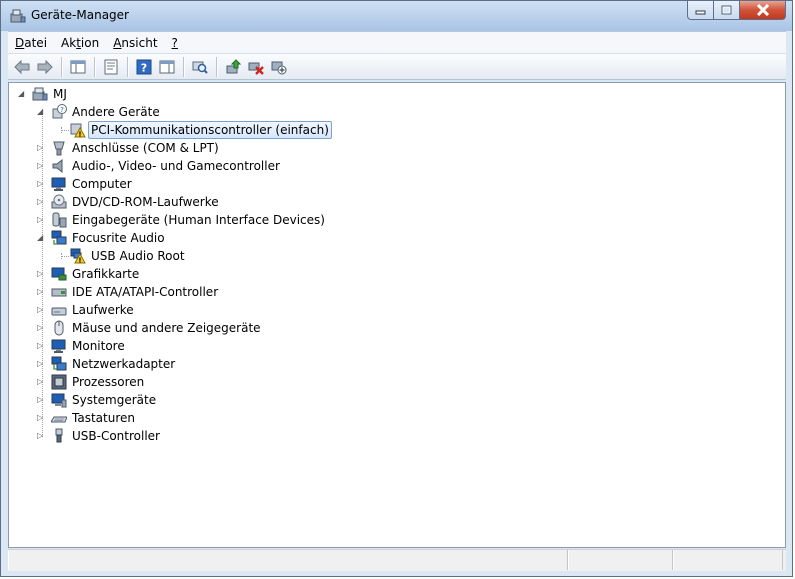 Image resolution: width=795 pixels, height=579 pixels. I want to click on properties-icon, so click(111, 66).